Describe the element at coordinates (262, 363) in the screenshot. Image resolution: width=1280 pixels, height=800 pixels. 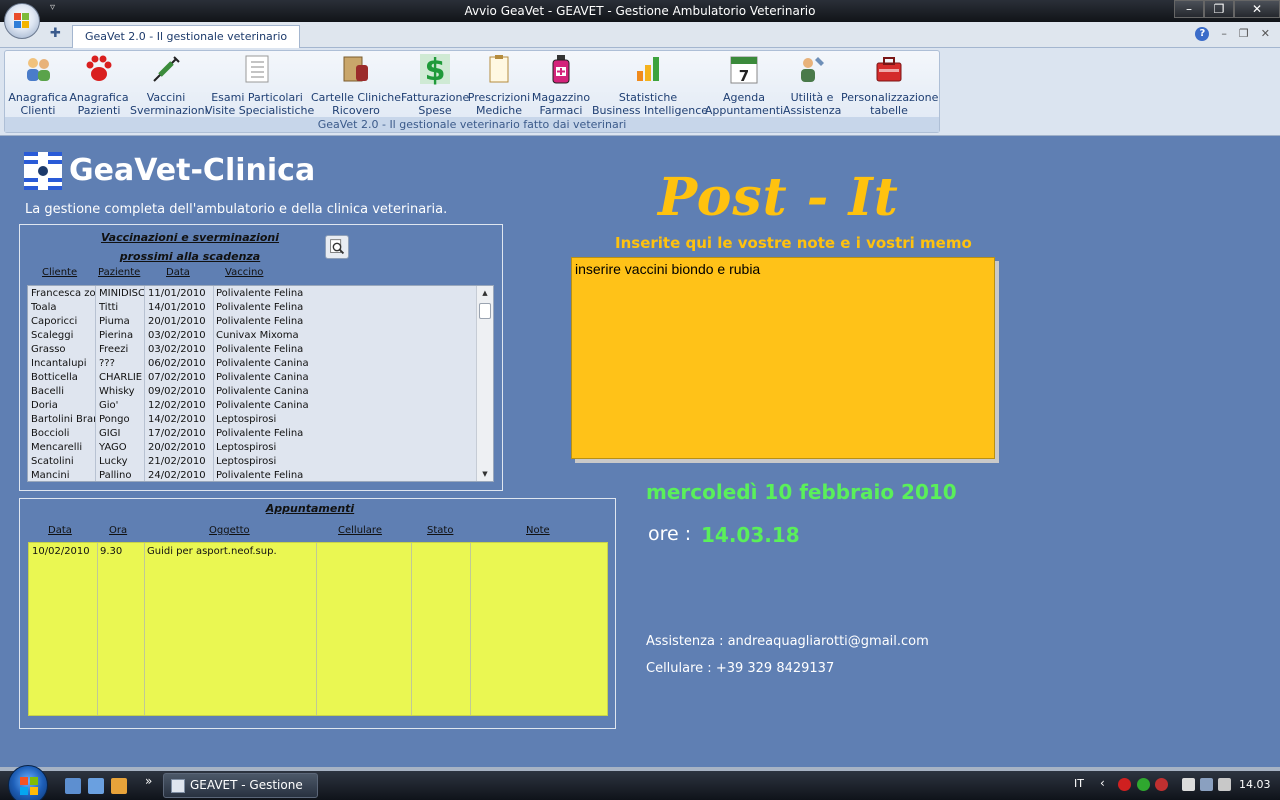
I see `cell-vaccino: Polivalente Canina` at that location.